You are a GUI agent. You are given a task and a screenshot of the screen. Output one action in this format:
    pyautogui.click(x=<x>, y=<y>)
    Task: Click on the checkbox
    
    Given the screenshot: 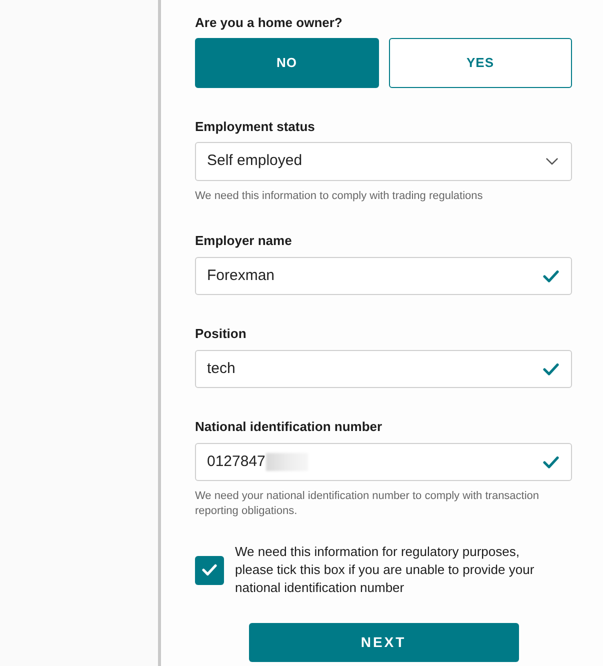 What is the action you would take?
    pyautogui.click(x=209, y=570)
    